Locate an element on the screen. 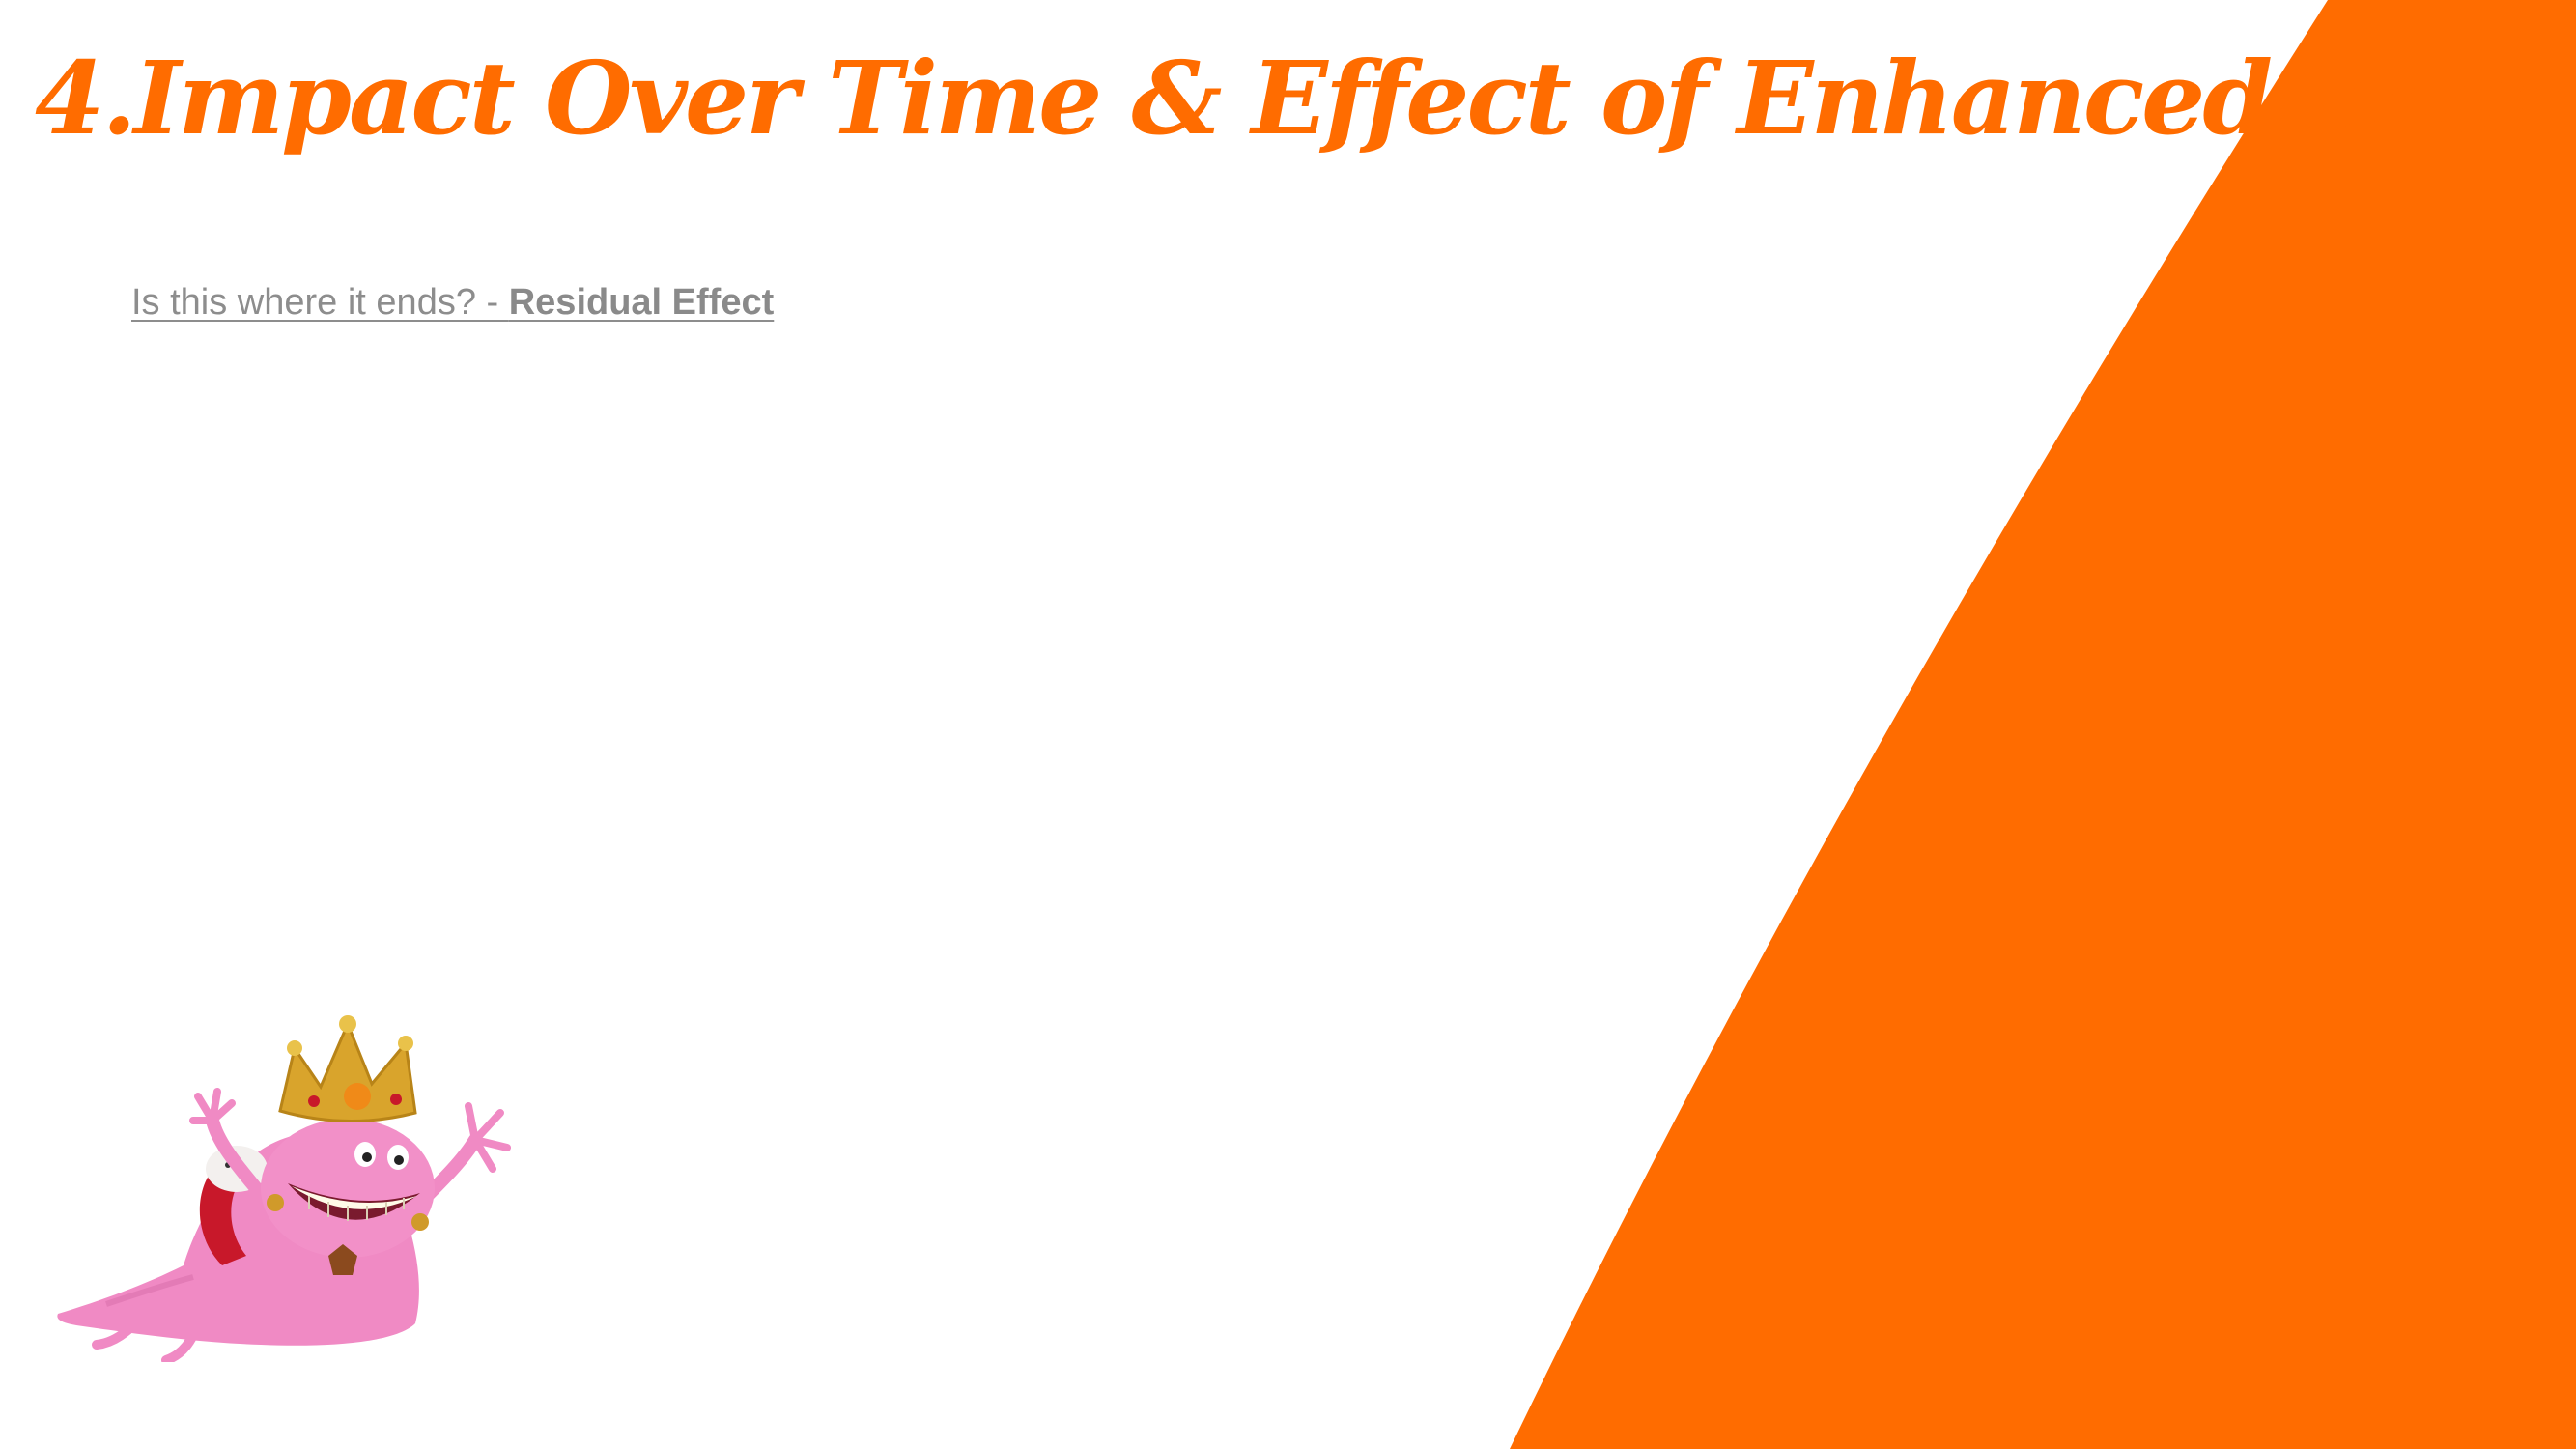  residual-effect-link: Is this where it ends? - Residual Effect is located at coordinates (452, 303).